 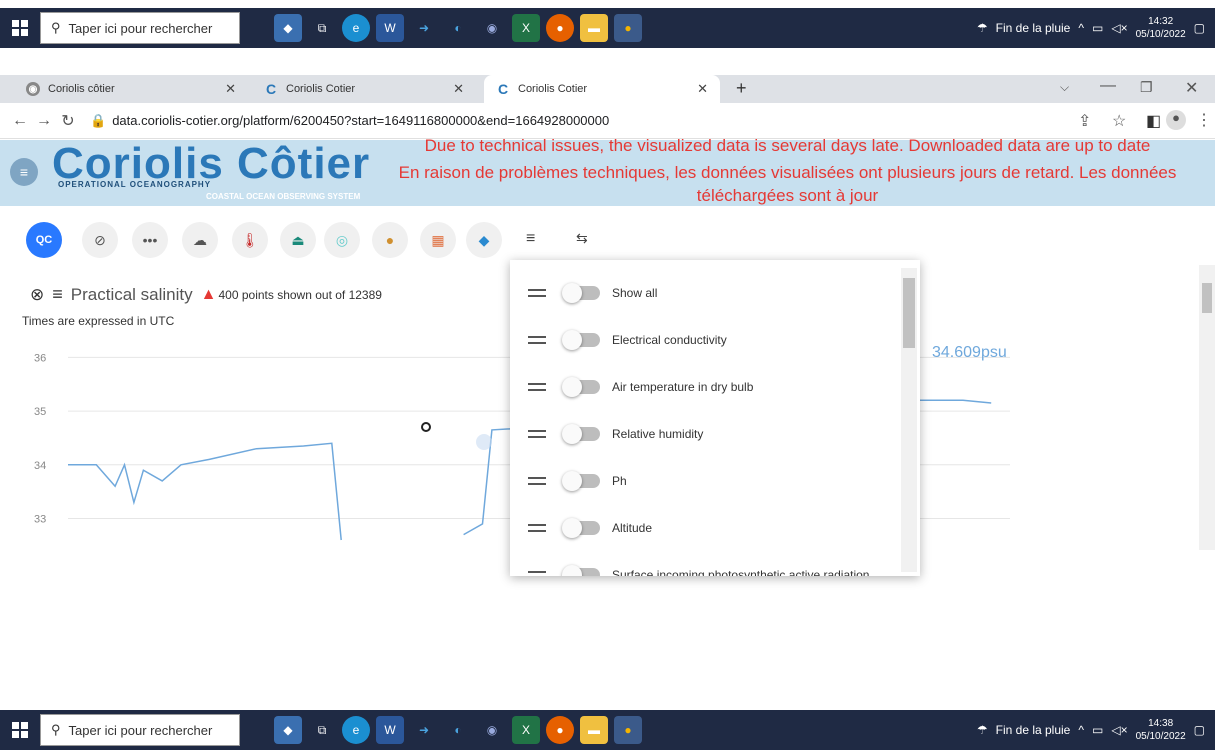 I want to click on download-cloud-icon: ☁, so click(x=200, y=240).